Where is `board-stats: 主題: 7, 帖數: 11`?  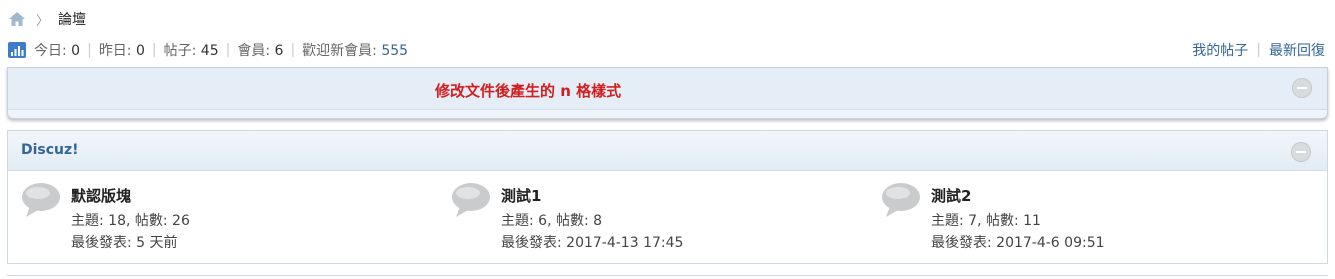 board-stats: 主題: 7, 帖數: 11 is located at coordinates (986, 221).